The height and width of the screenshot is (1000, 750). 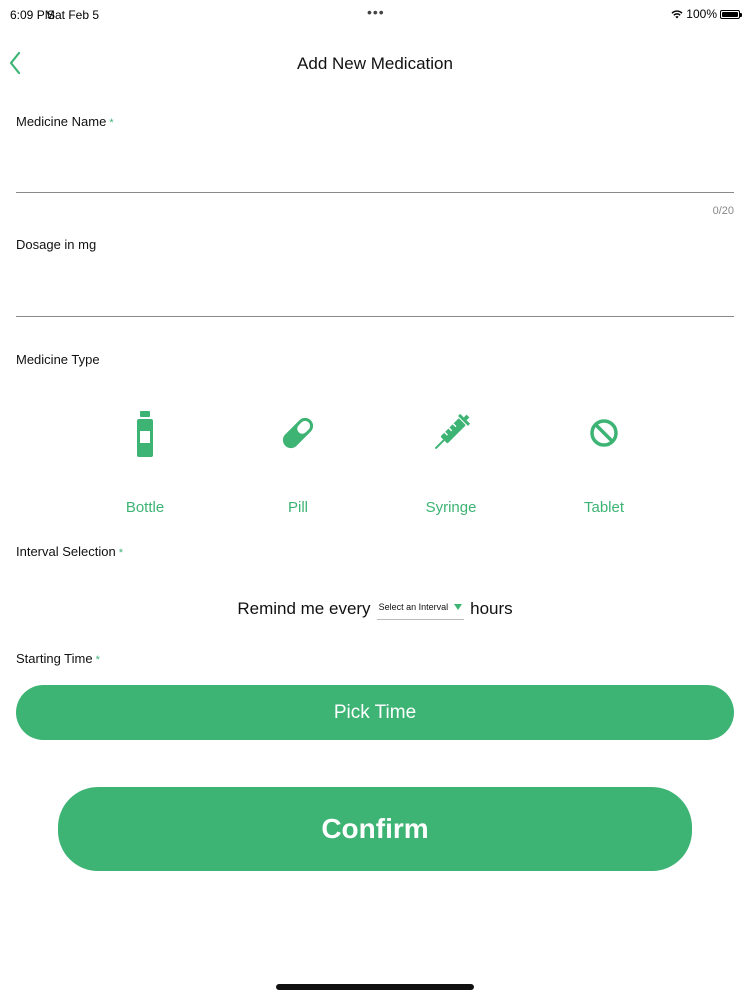 I want to click on pick-time-button: Pick Time, so click(x=375, y=712).